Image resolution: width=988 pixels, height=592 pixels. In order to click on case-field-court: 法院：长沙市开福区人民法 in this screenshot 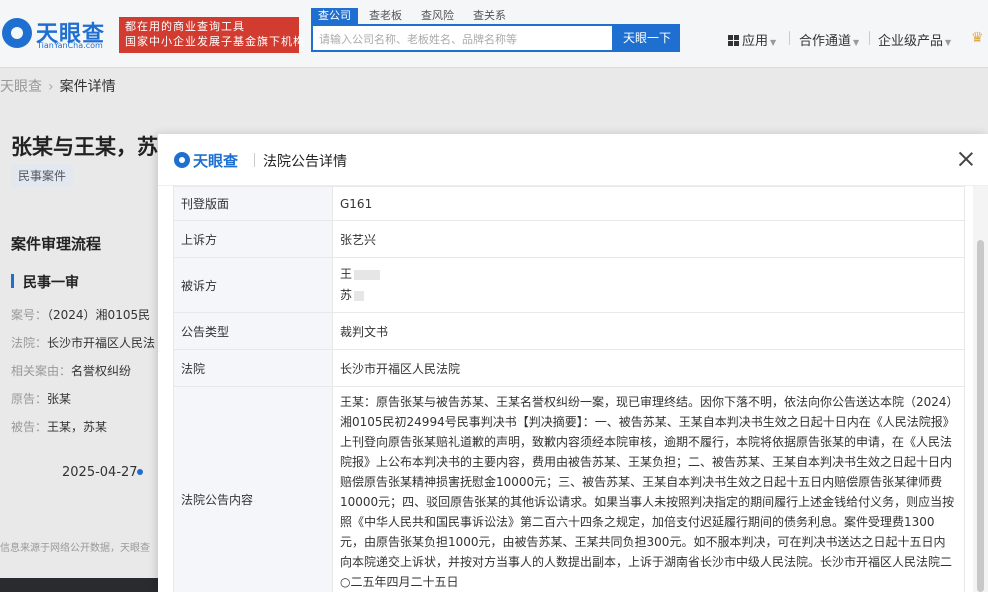, I will do `click(83, 342)`.